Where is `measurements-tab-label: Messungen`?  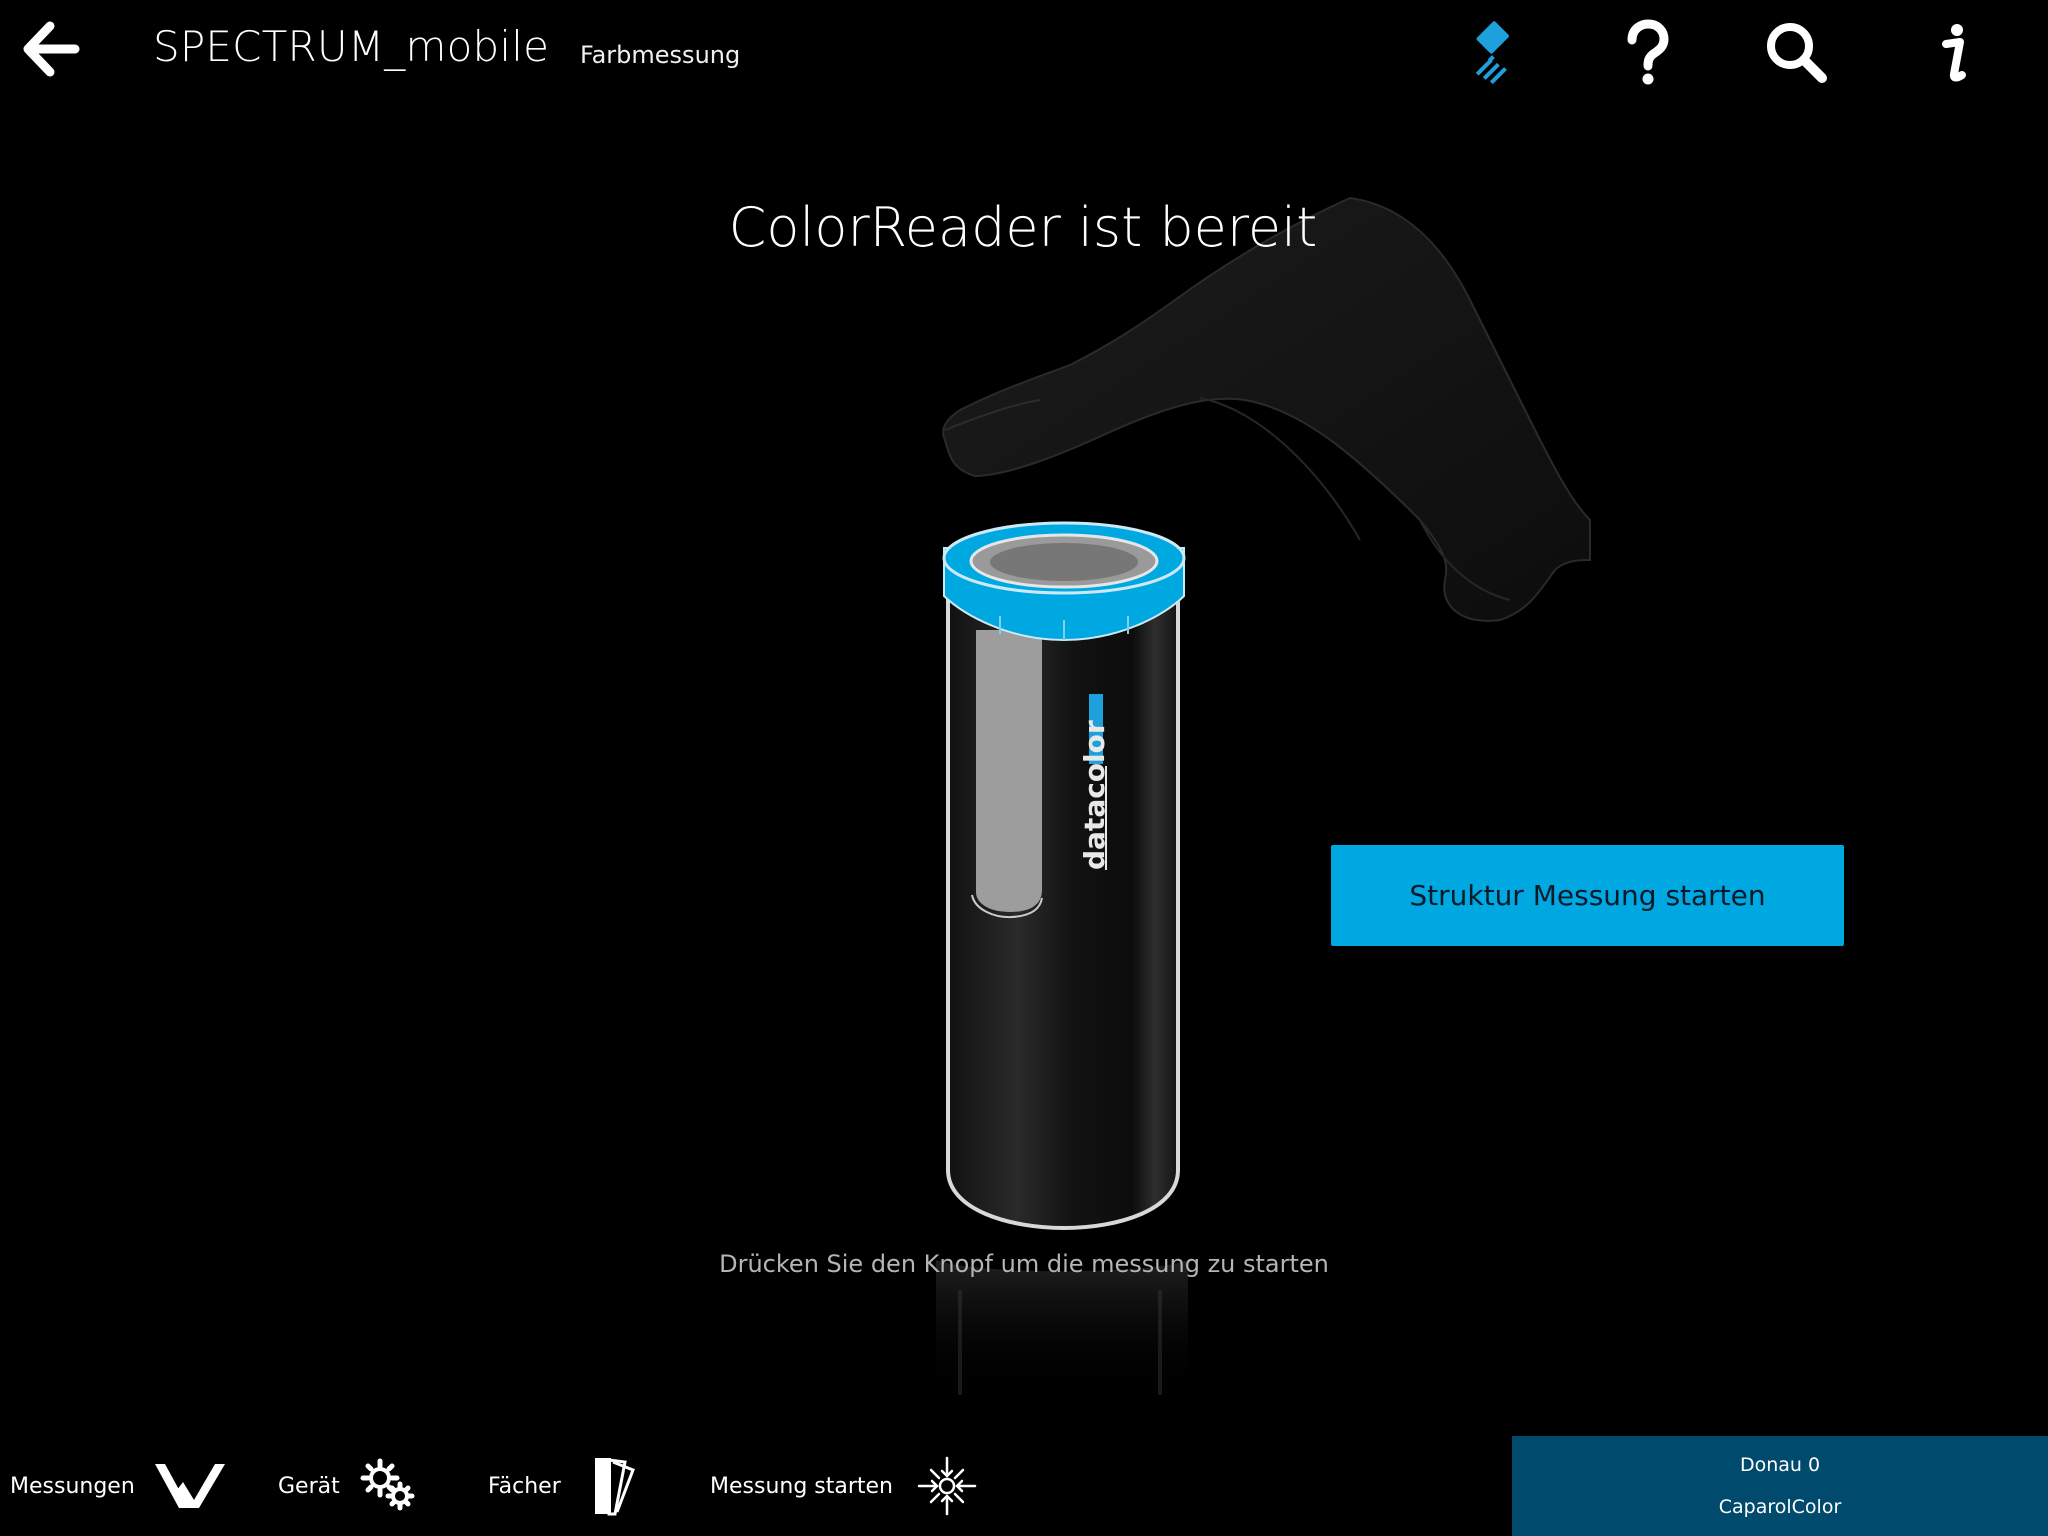
measurements-tab-label: Messungen is located at coordinates (72, 1486).